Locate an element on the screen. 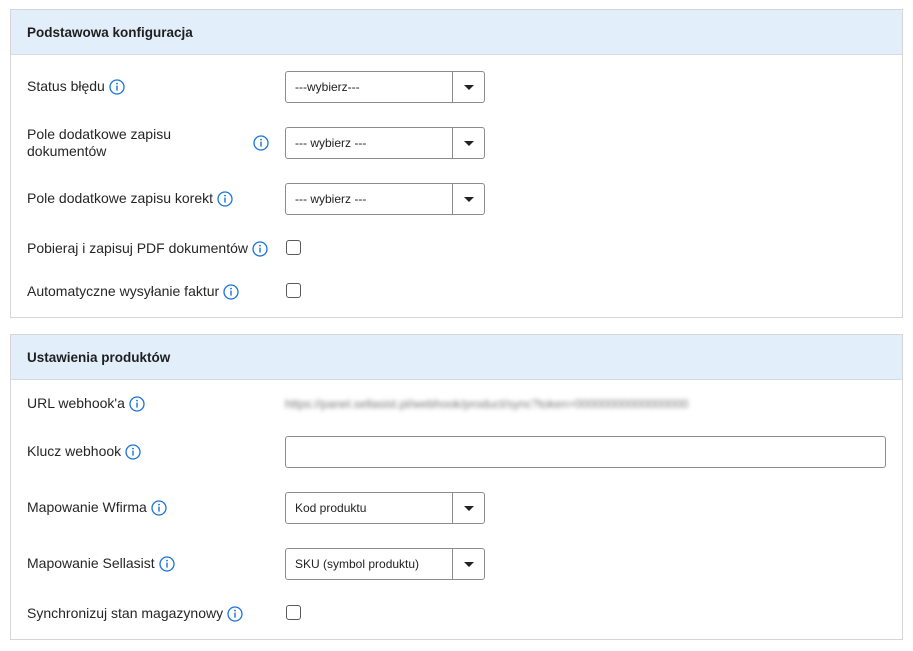 This screenshot has width=913, height=651. webhook-key-row: Klucz webhook is located at coordinates (84, 451).